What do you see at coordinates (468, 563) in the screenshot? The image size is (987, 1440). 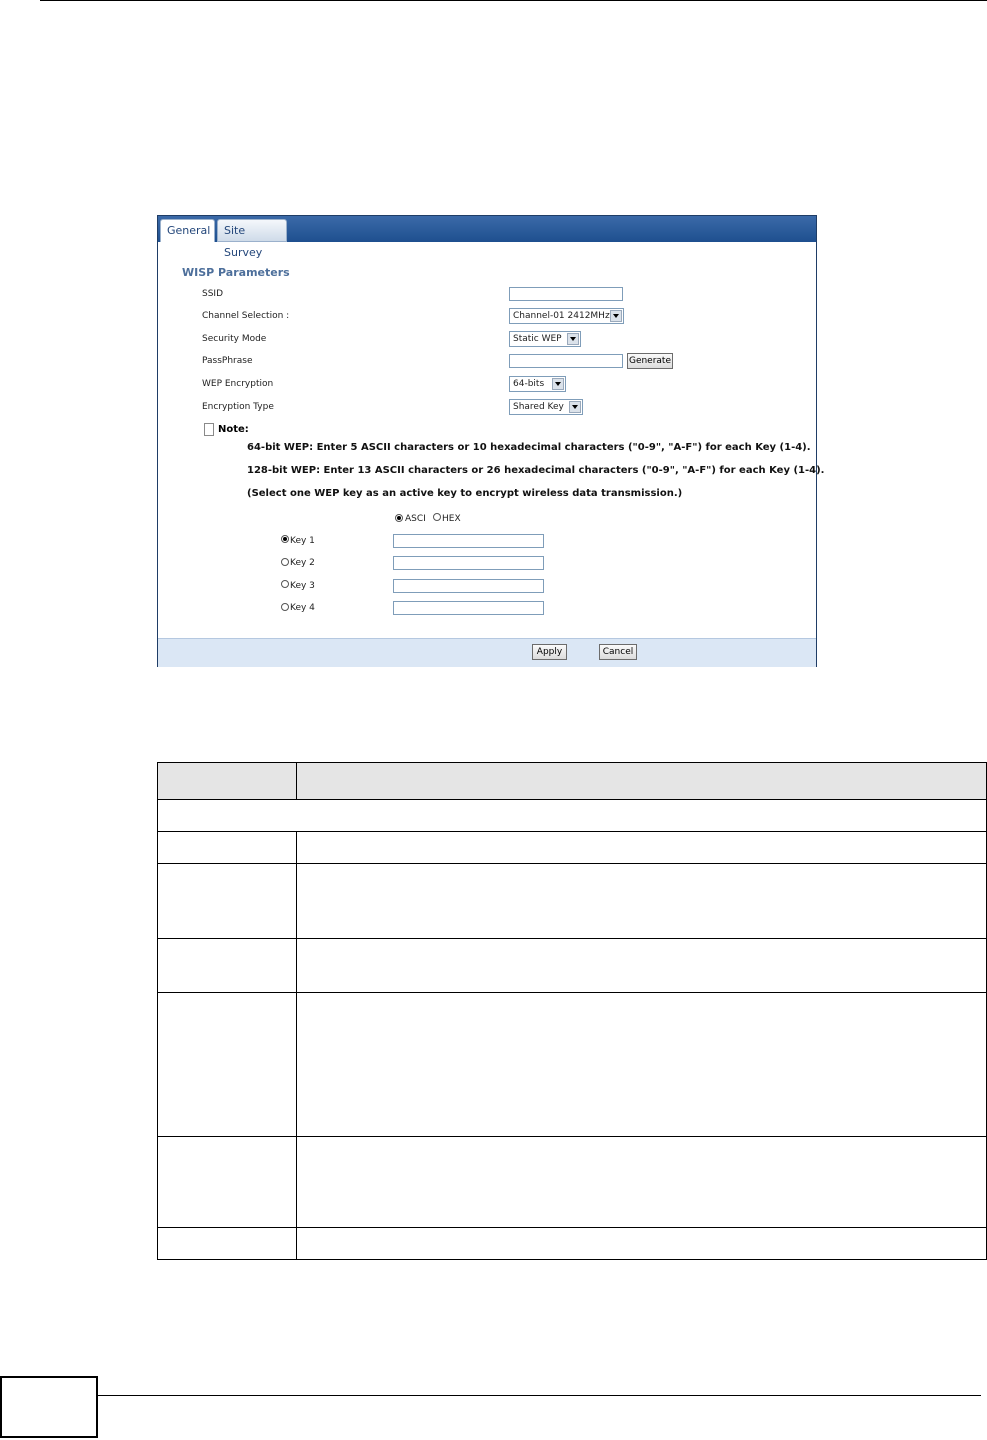 I see `key2-input` at bounding box center [468, 563].